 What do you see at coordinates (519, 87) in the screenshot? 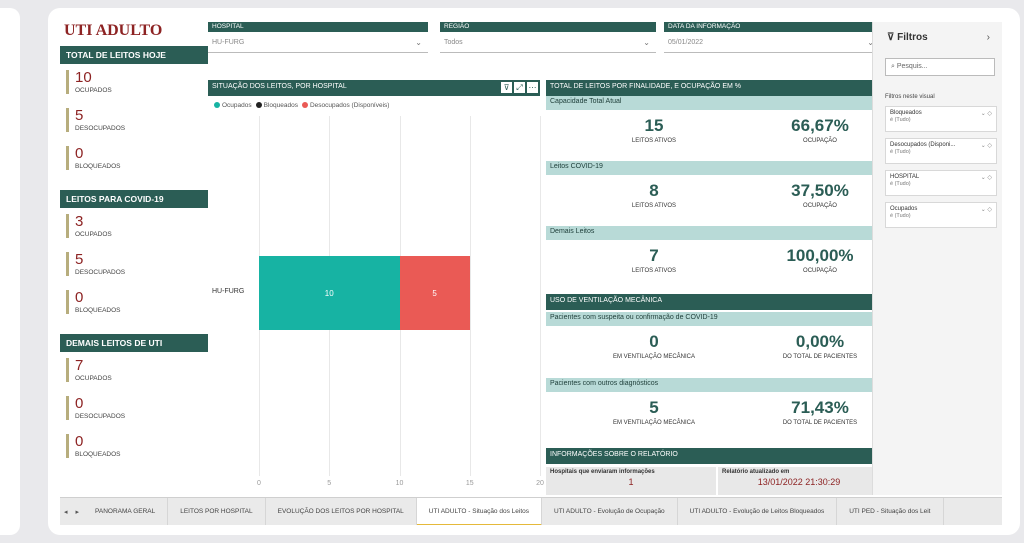
I see `focus-mode-icon: ⤢` at bounding box center [519, 87].